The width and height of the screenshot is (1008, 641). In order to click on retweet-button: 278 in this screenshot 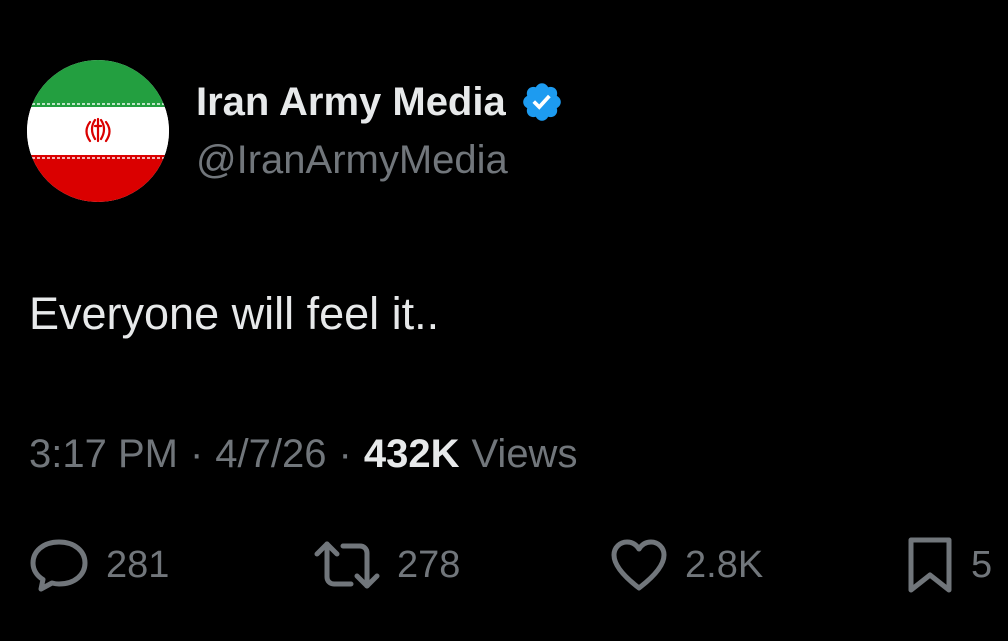, I will do `click(386, 565)`.